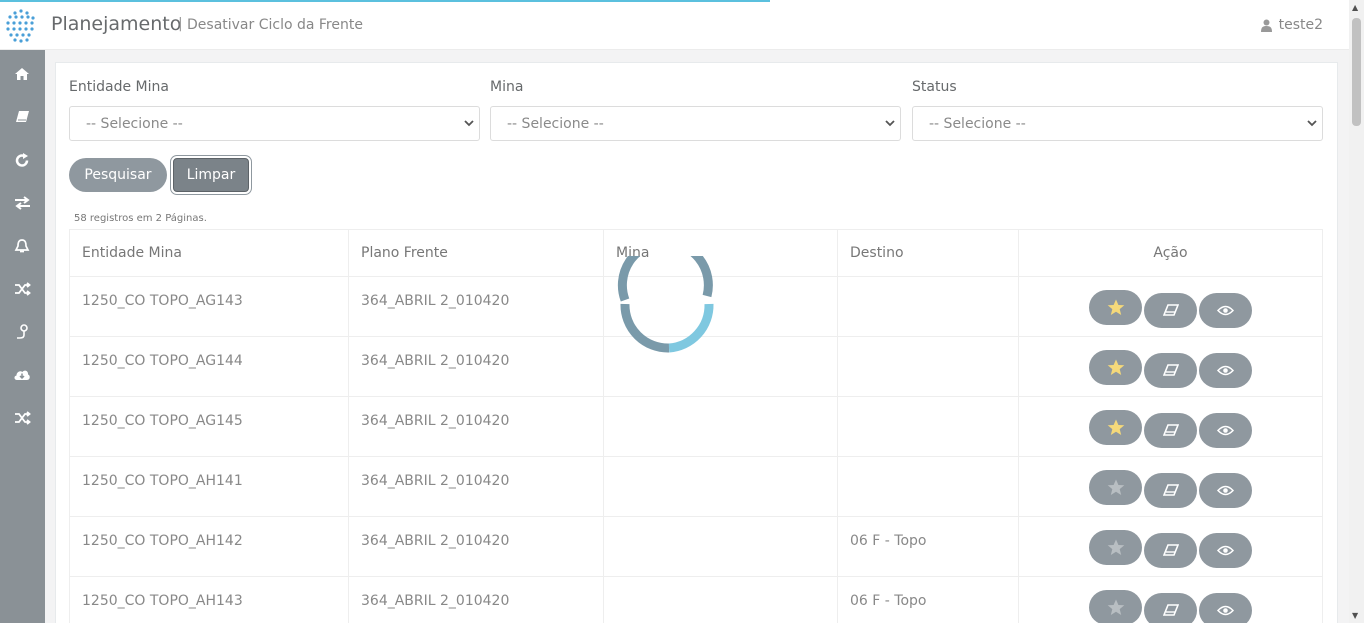  I want to click on mina-select: -- Selecione --, so click(695, 123).